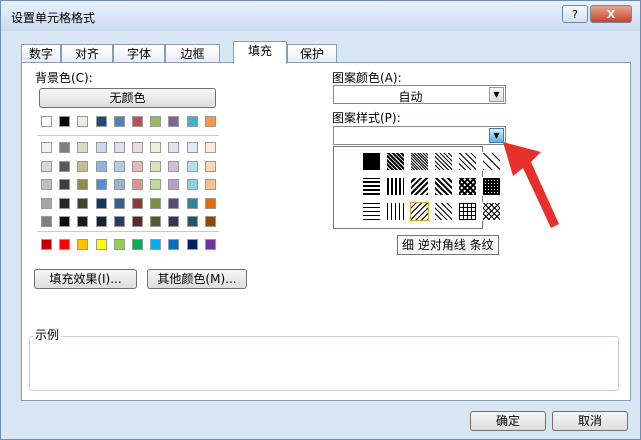  Describe the element at coordinates (443, 186) in the screenshot. I see `pattern-option-diagonal-thick` at that location.